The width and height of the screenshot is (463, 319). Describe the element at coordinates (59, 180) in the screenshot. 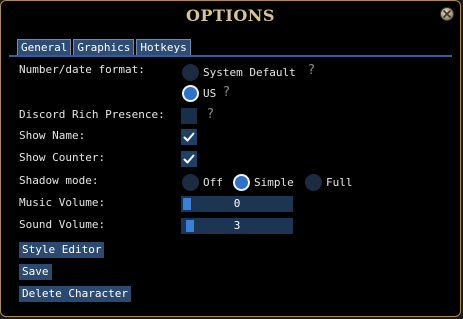

I see `shadow-mode-label: Shadow mode:` at that location.